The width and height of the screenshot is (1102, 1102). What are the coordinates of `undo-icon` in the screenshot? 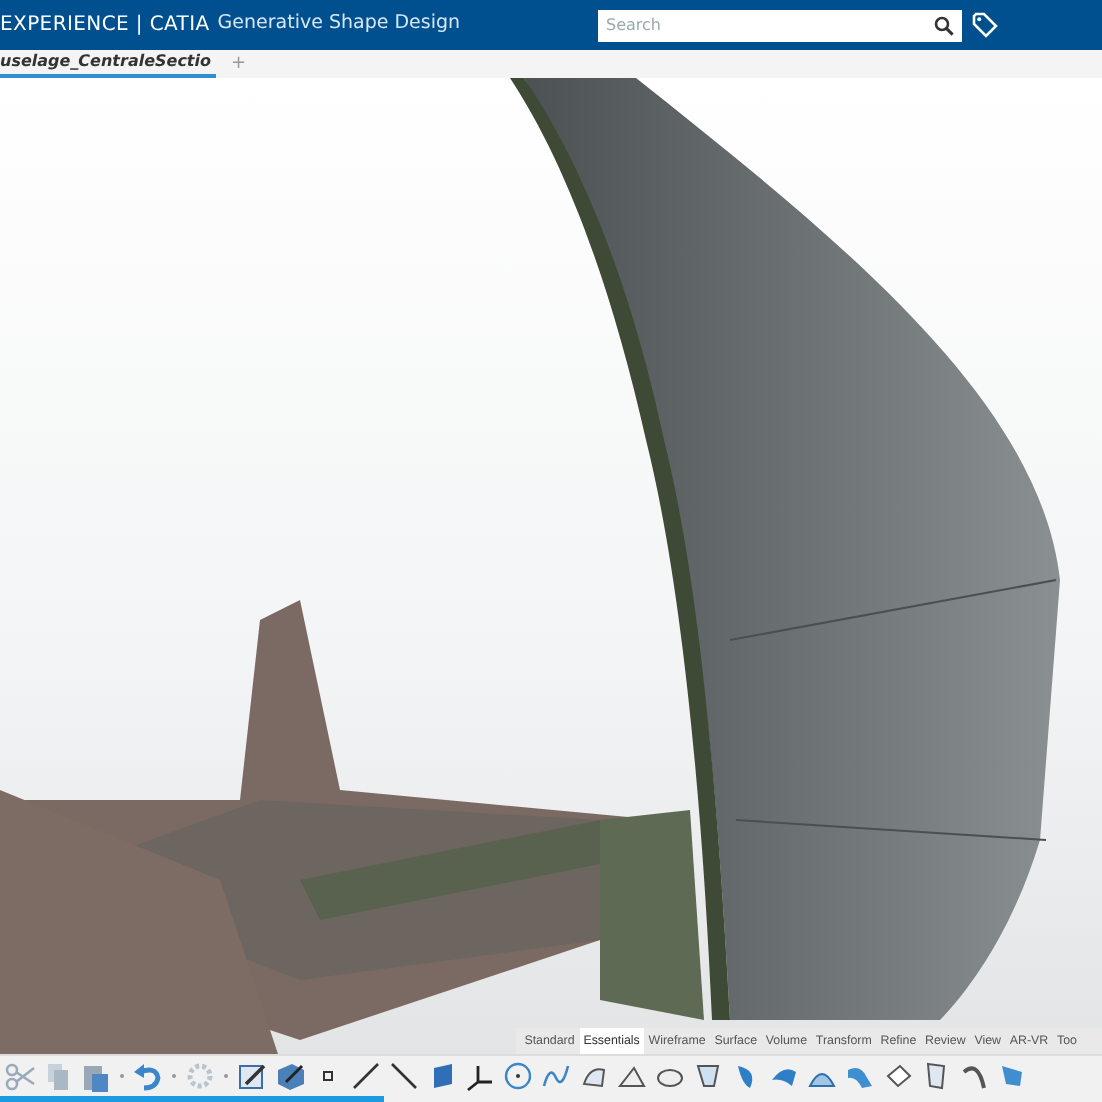 It's located at (148, 1076).